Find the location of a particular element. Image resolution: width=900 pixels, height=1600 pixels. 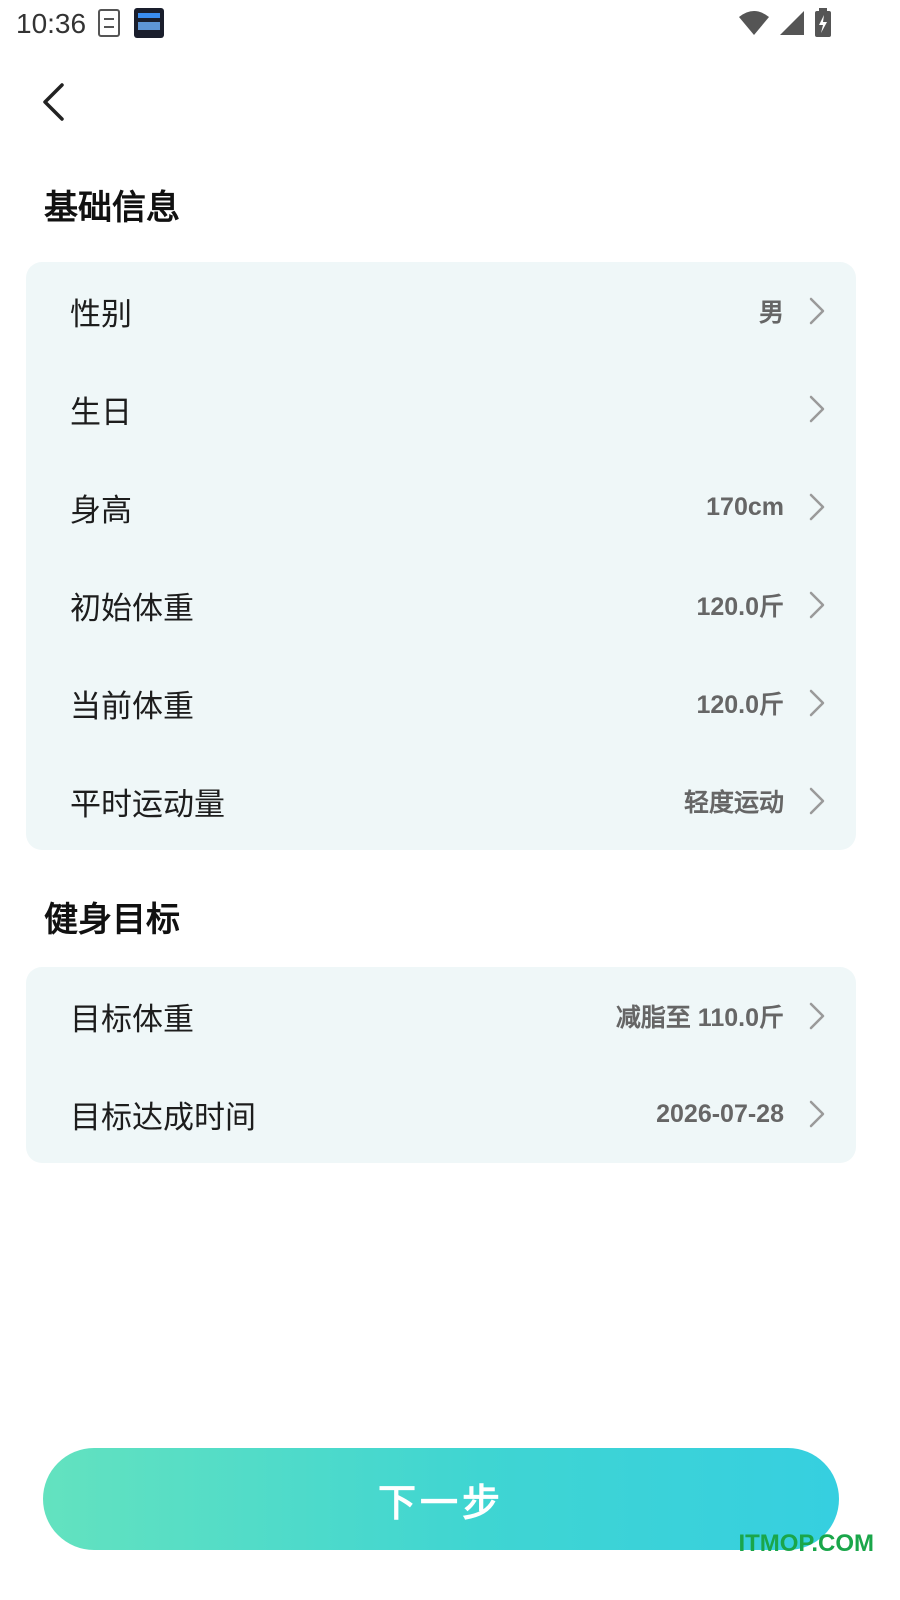

row-height: 身高 170cm is located at coordinates (441, 507).